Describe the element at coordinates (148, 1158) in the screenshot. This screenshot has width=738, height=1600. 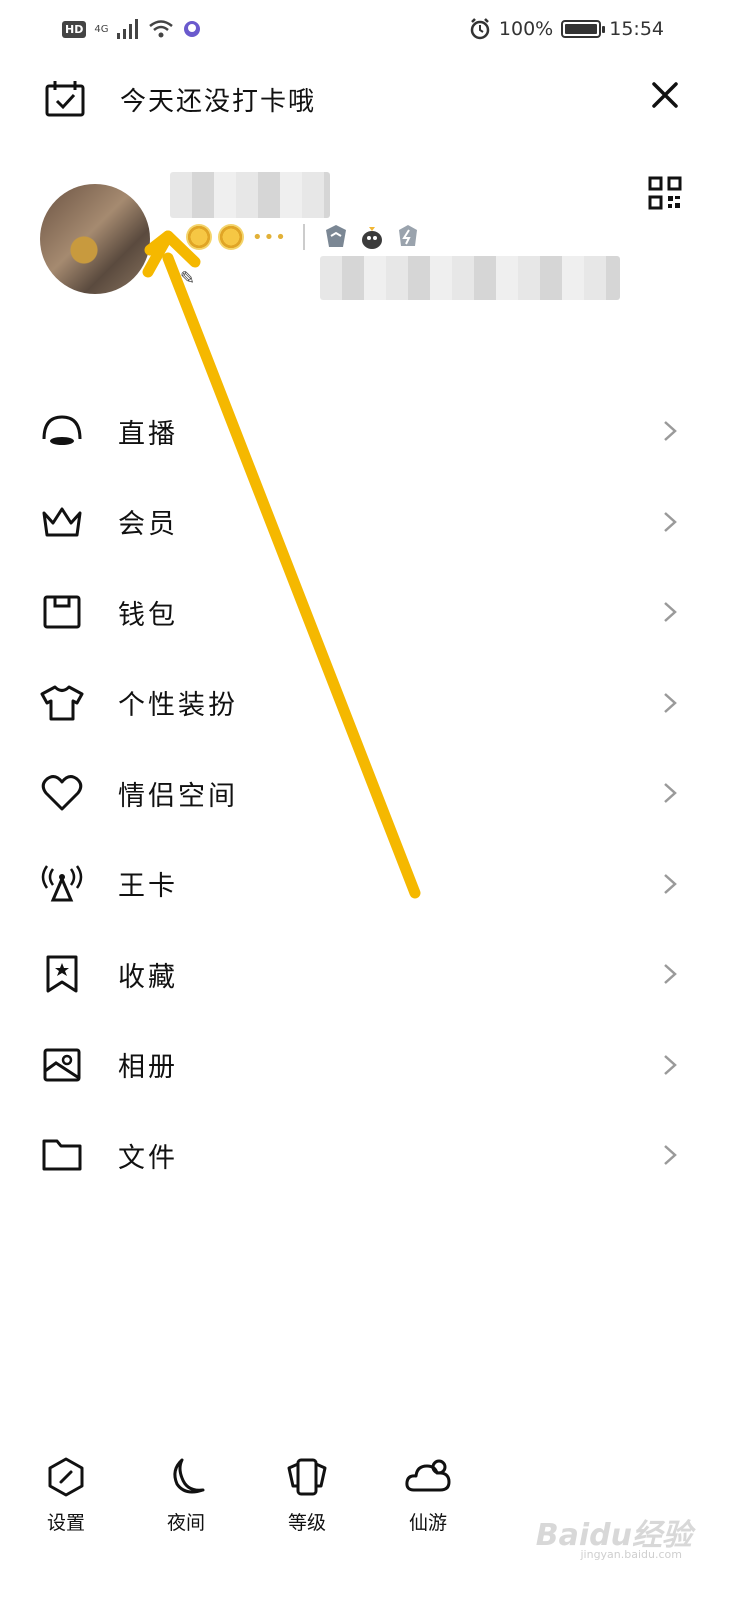
I see `menu-label: 文件` at that location.